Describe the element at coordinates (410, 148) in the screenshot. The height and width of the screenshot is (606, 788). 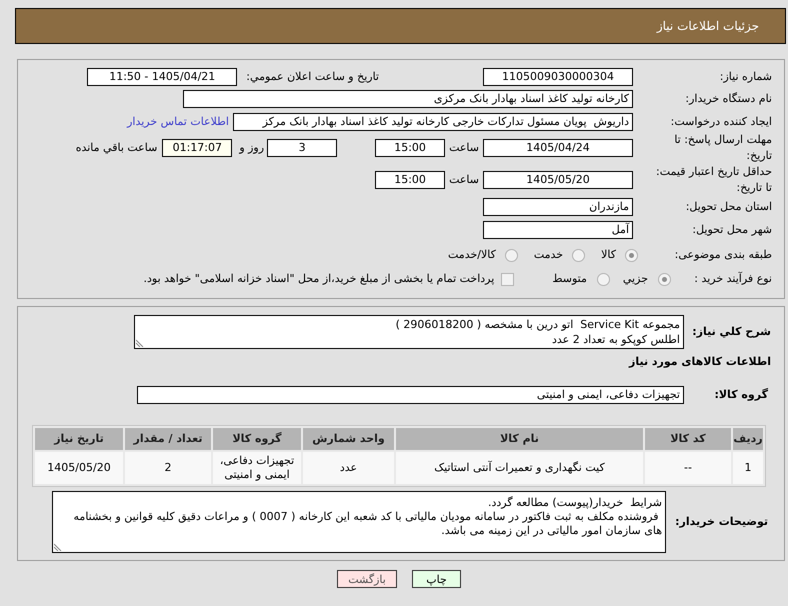
I see `deadline-time-field: 15:00` at that location.